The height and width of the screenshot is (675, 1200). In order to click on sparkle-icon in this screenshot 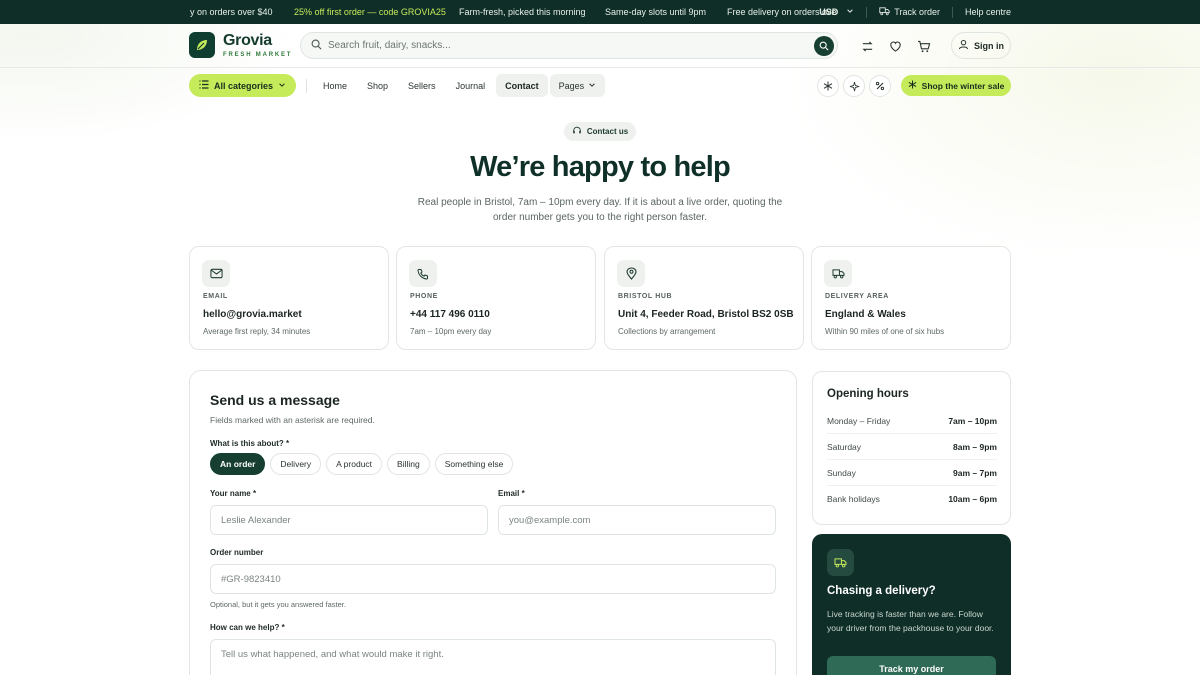, I will do `click(854, 86)`.